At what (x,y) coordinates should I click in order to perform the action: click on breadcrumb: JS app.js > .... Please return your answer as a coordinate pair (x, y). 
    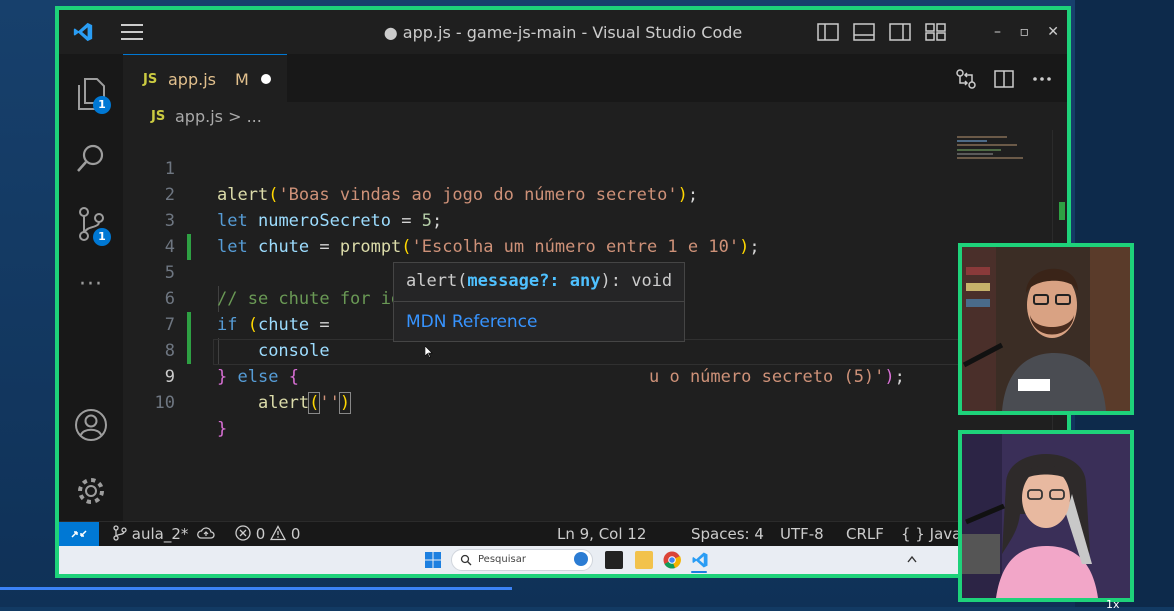
    Looking at the image, I should click on (595, 116).